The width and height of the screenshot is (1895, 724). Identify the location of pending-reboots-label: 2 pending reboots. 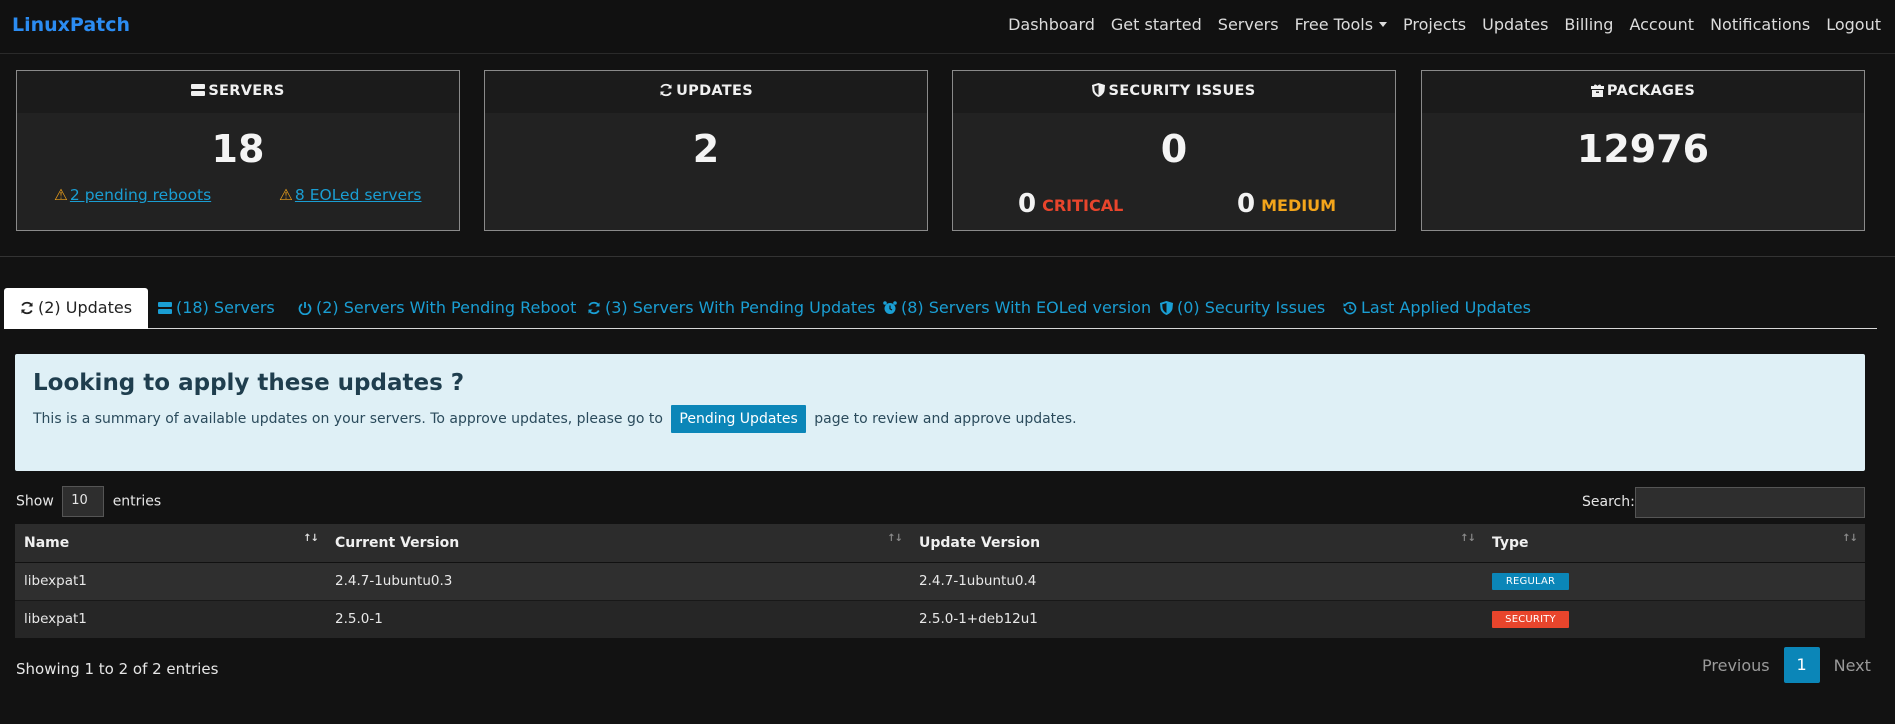
(140, 195).